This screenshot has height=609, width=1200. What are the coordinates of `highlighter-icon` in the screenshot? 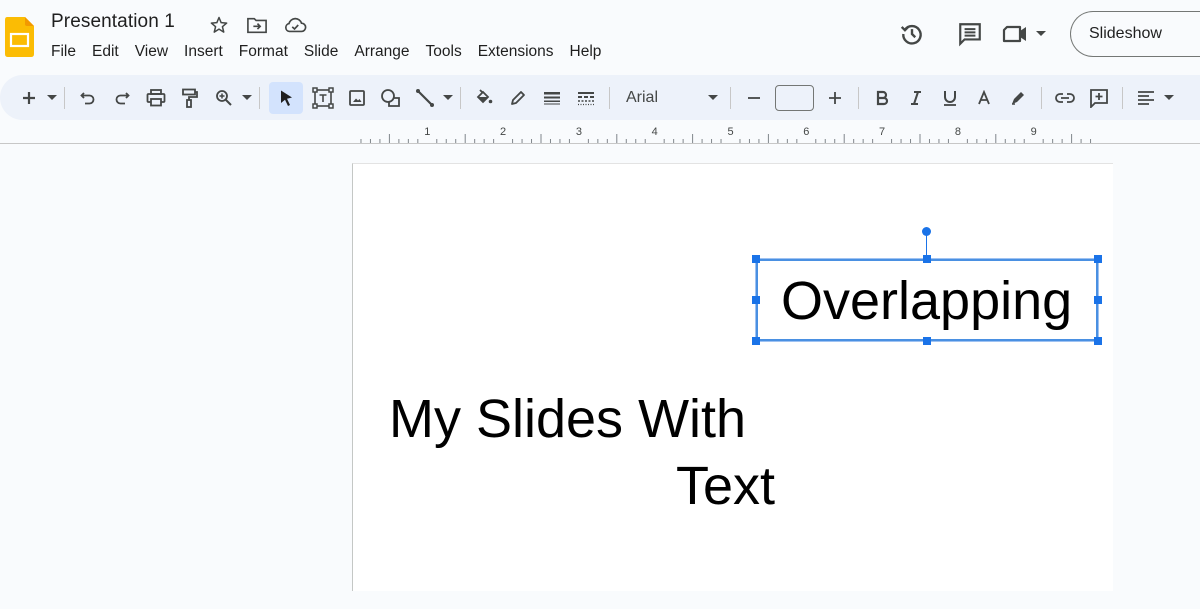 It's located at (1018, 98).